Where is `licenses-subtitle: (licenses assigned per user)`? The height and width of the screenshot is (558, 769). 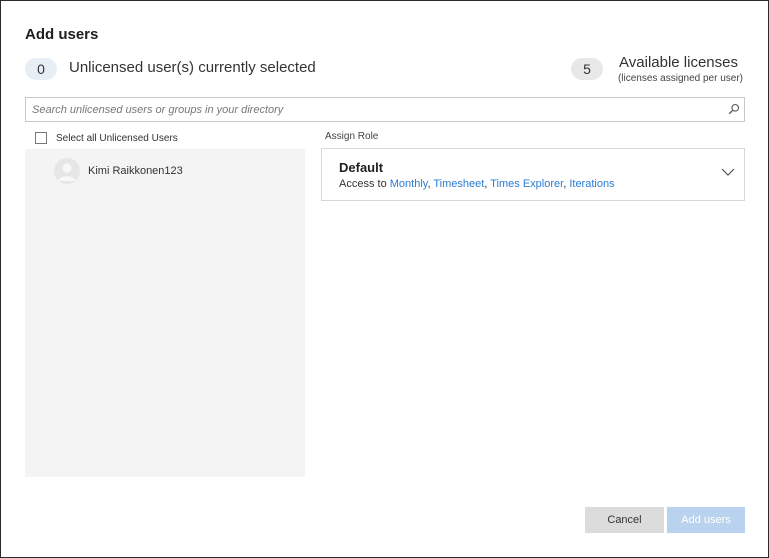
licenses-subtitle: (licenses assigned per user) is located at coordinates (680, 78).